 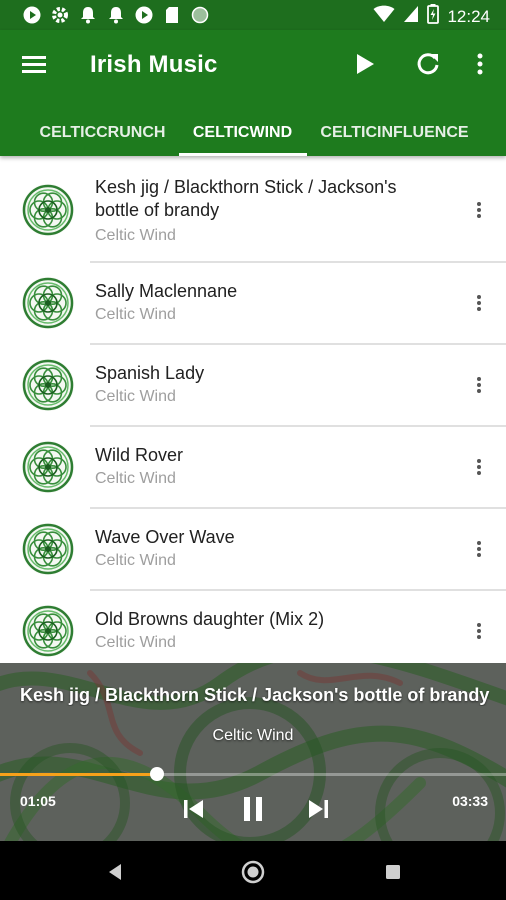 What do you see at coordinates (253, 735) in the screenshot?
I see `now-playing-artist: Celtic Wind` at bounding box center [253, 735].